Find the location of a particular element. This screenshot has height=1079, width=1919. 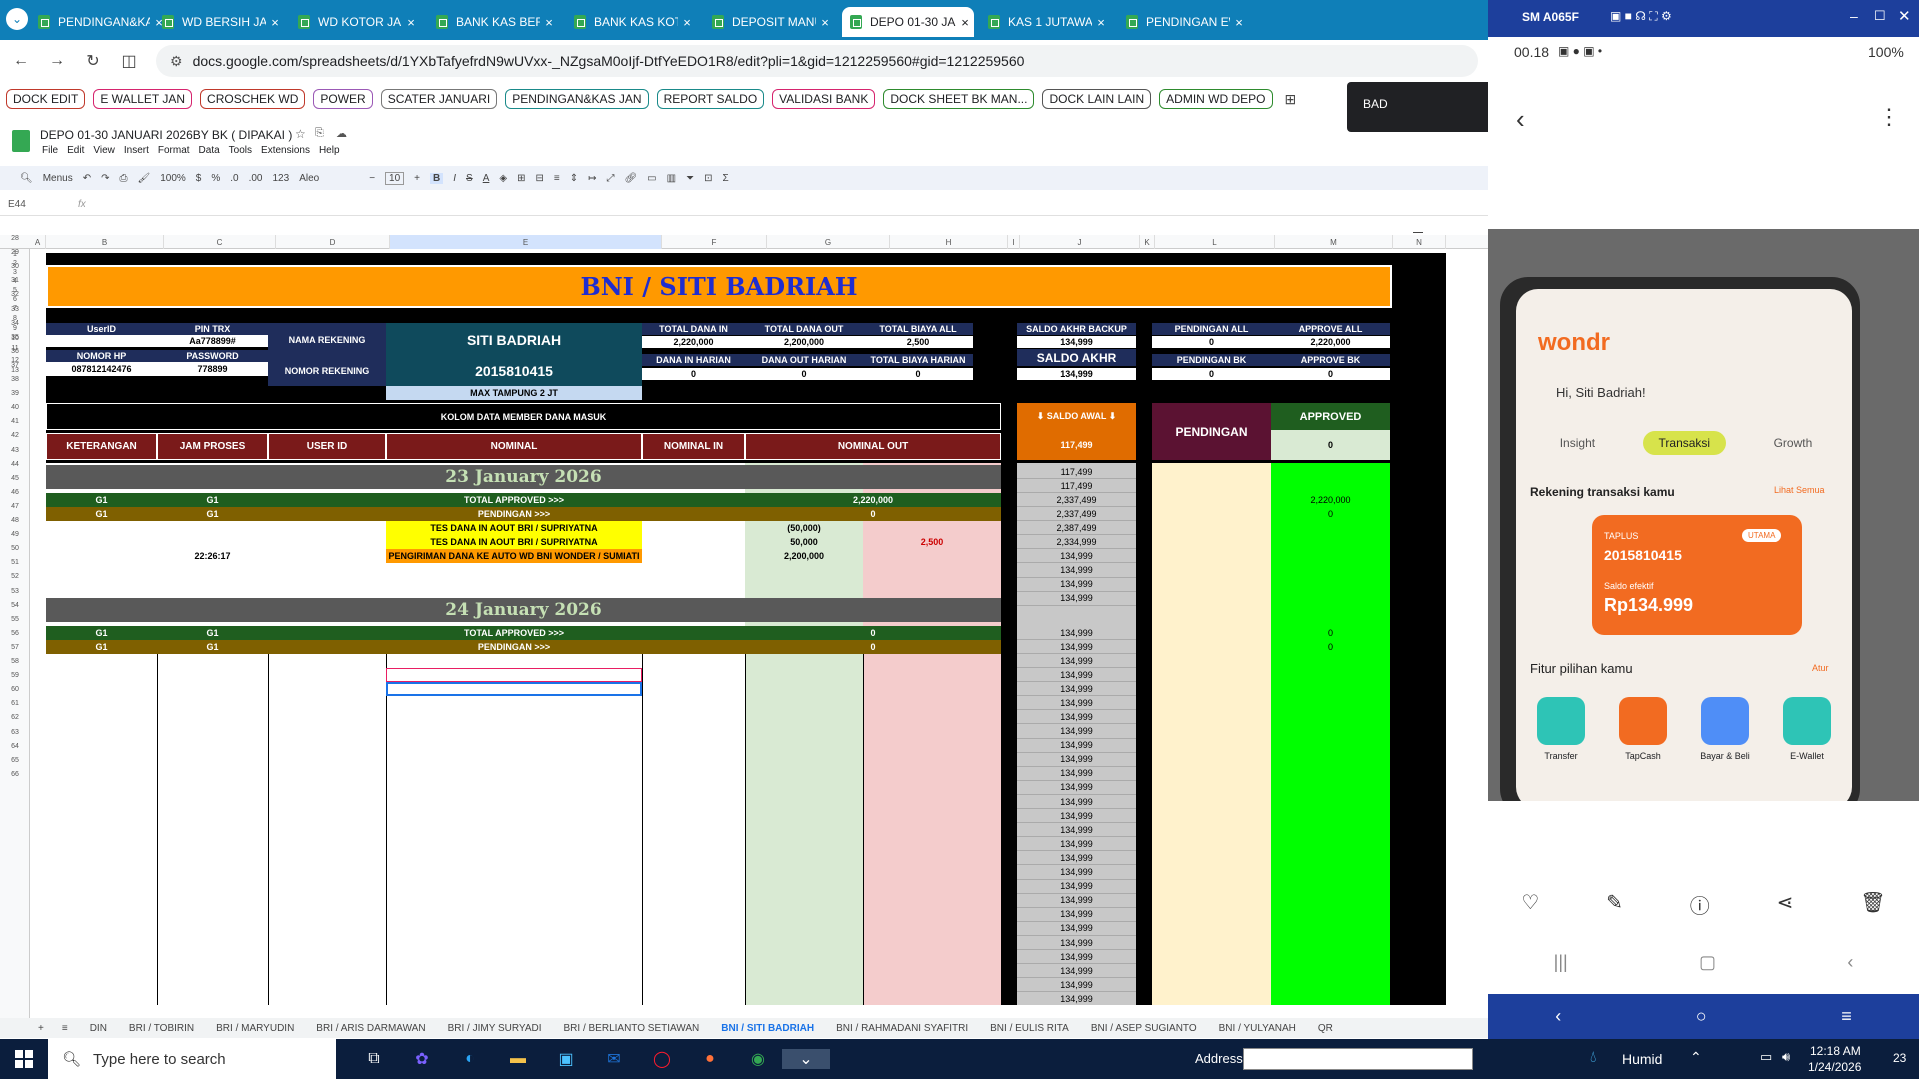

column-title: NOMINAL is located at coordinates (514, 446).